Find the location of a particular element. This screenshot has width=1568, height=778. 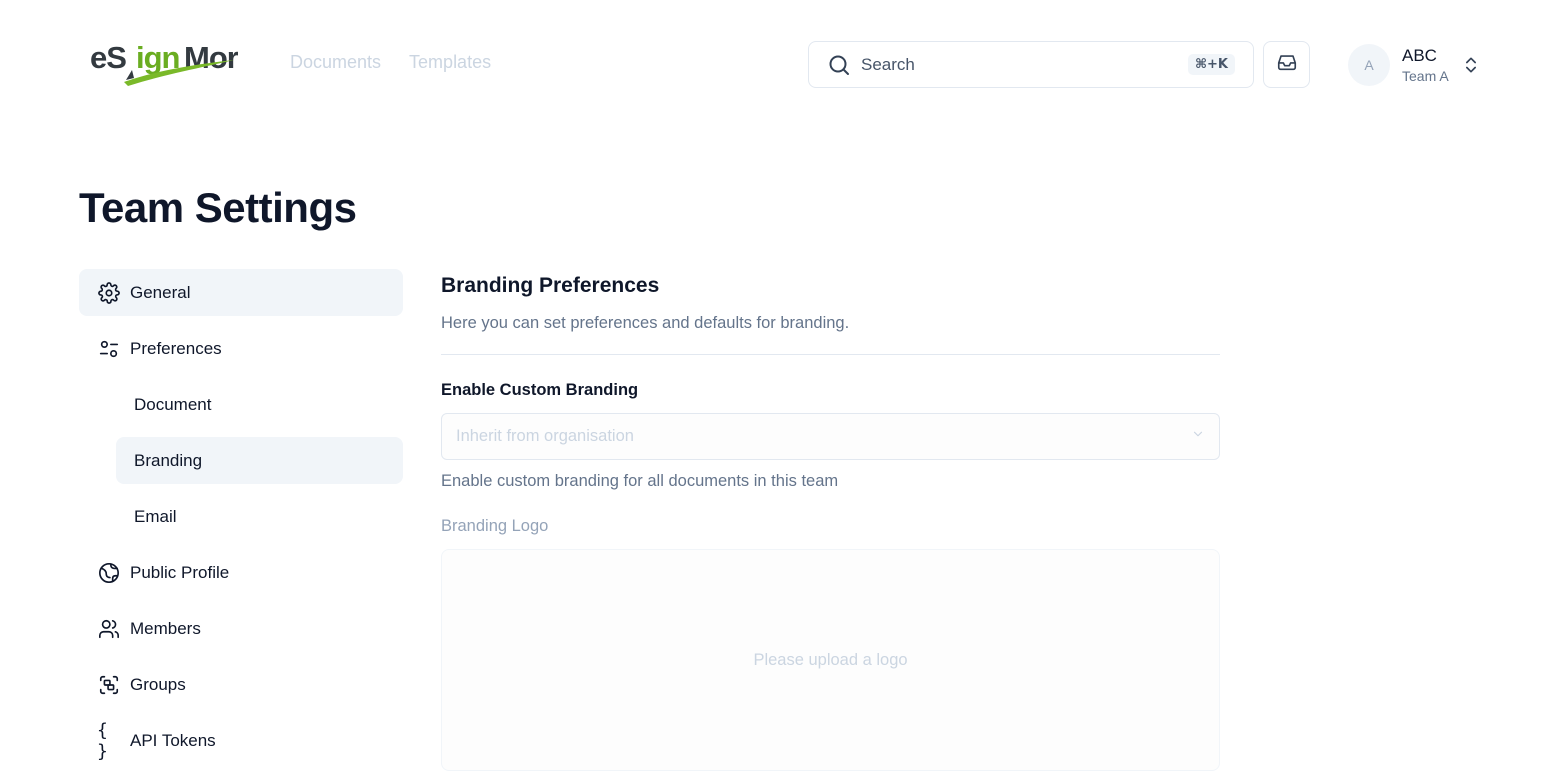

sidebar-item-public-profile: Public Profile is located at coordinates (241, 572).